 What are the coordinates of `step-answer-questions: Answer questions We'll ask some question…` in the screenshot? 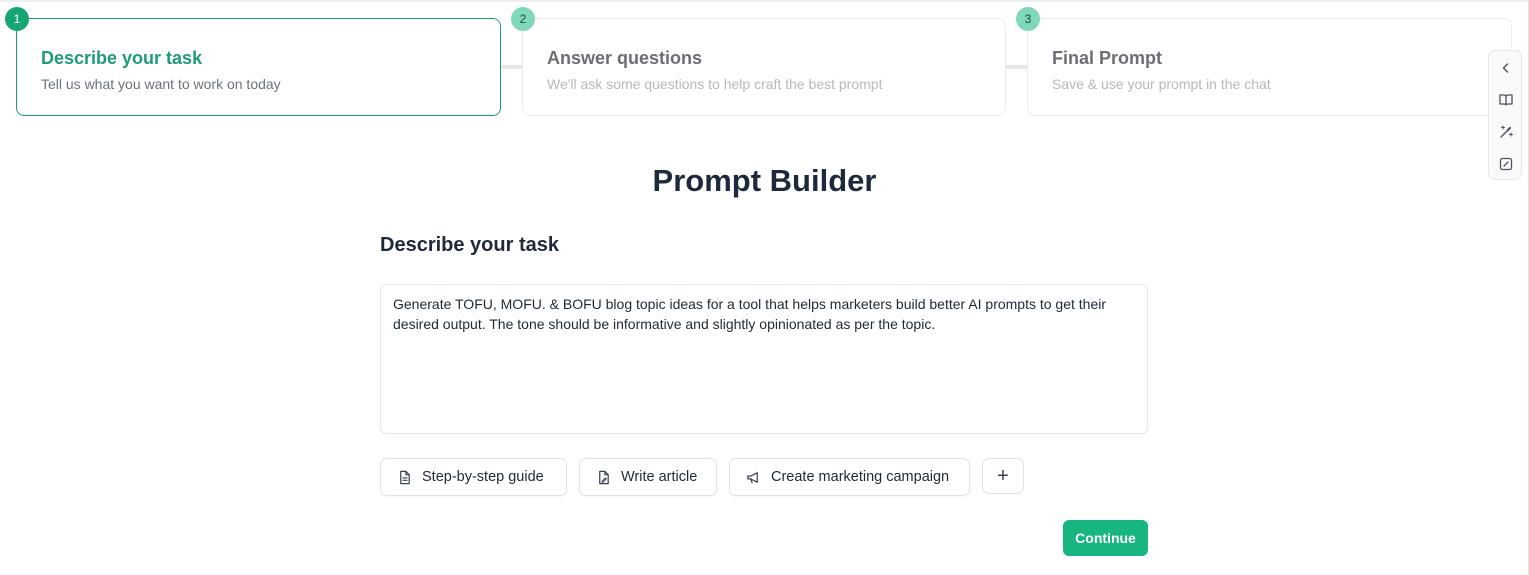 It's located at (764, 67).